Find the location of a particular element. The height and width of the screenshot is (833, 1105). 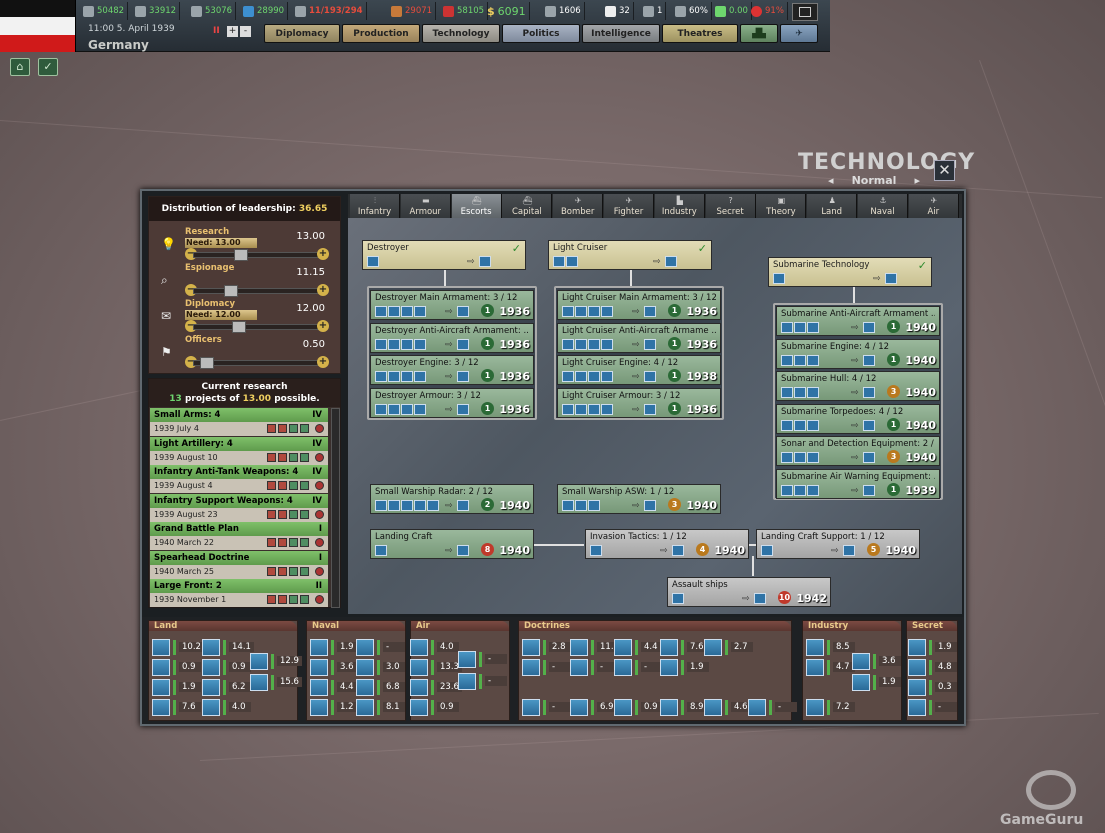

tech-node: Submarine Engine: 4 / 12 ⇨ 1 1940 is located at coordinates (858, 353).